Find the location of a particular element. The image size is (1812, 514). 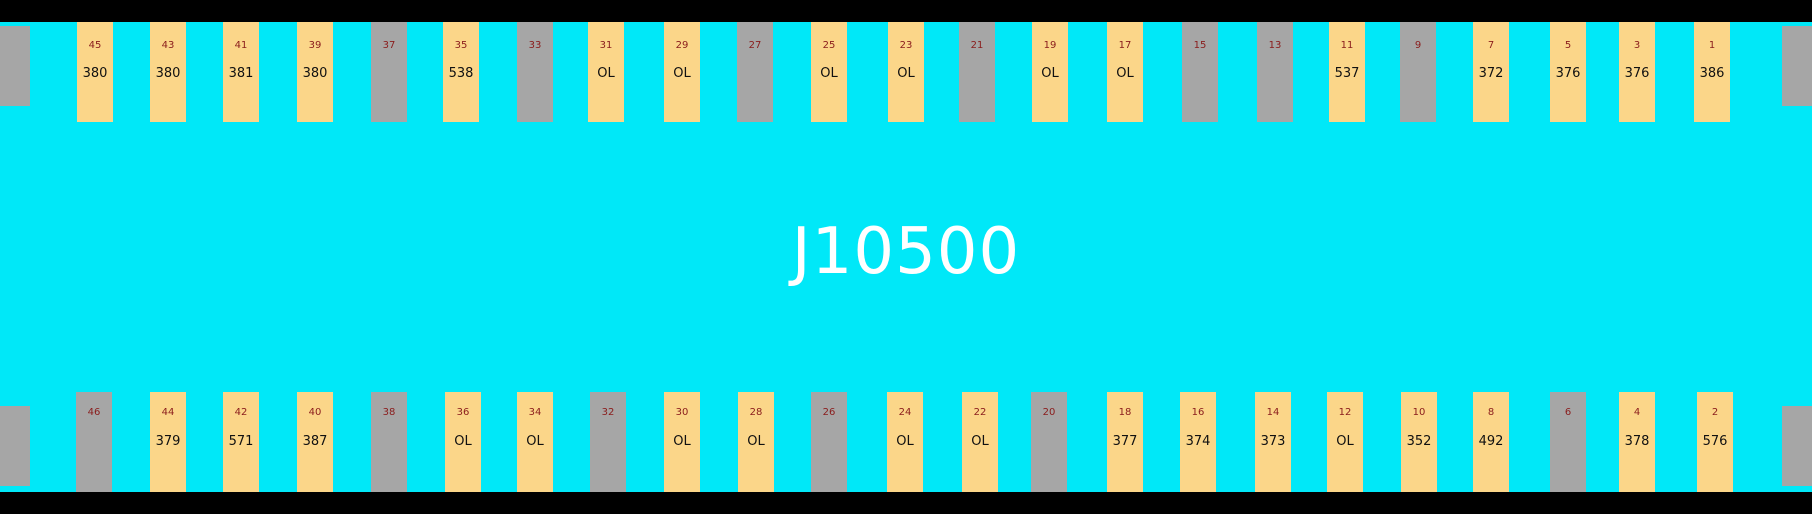

pin-pad-11: 11 537 is located at coordinates (1347, 72).